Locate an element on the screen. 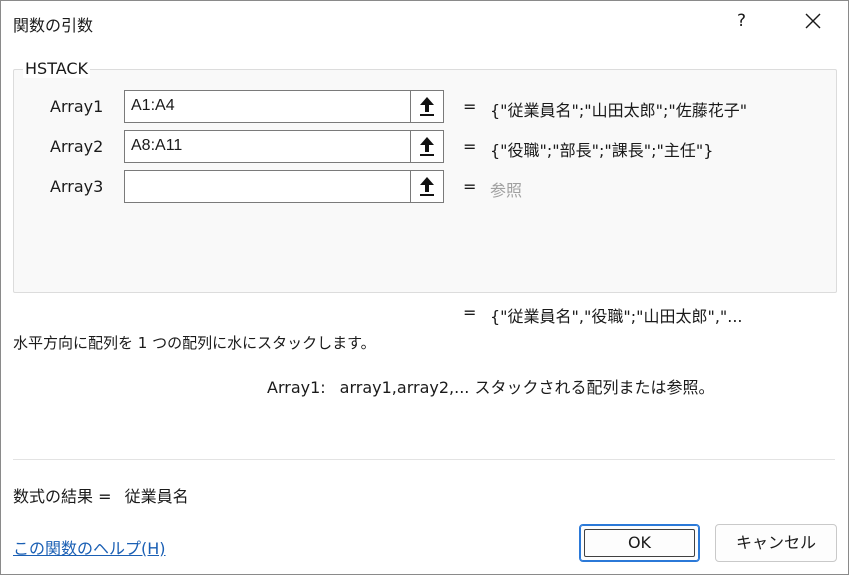  array3-equals: = is located at coordinates (470, 186).